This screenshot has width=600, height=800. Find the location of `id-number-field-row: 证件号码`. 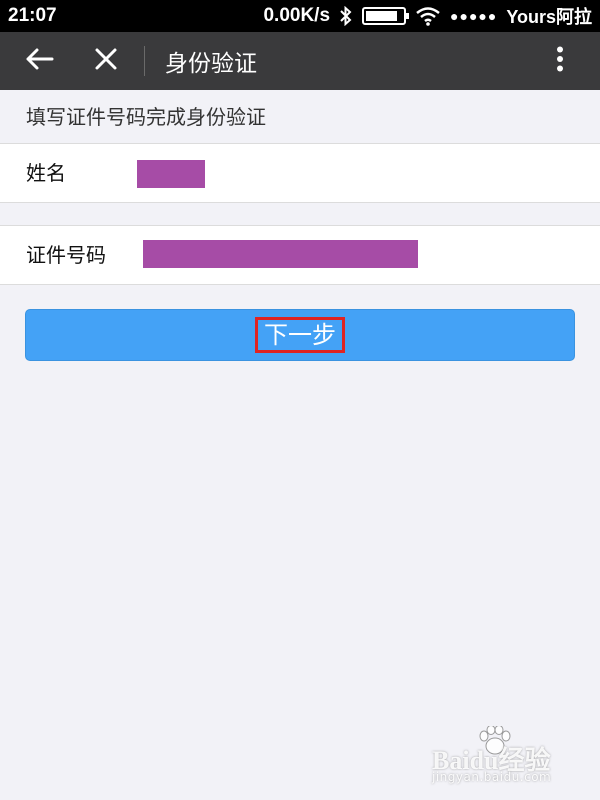

id-number-field-row: 证件号码 is located at coordinates (300, 255).